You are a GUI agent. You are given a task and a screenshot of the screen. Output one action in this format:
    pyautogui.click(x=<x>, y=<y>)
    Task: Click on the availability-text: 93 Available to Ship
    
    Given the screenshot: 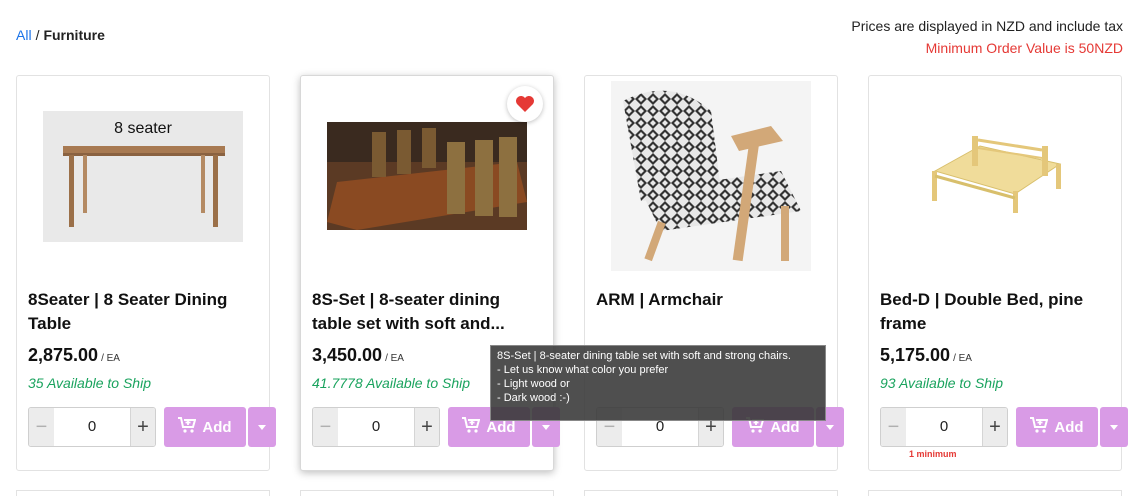 What is the action you would take?
    pyautogui.click(x=941, y=383)
    